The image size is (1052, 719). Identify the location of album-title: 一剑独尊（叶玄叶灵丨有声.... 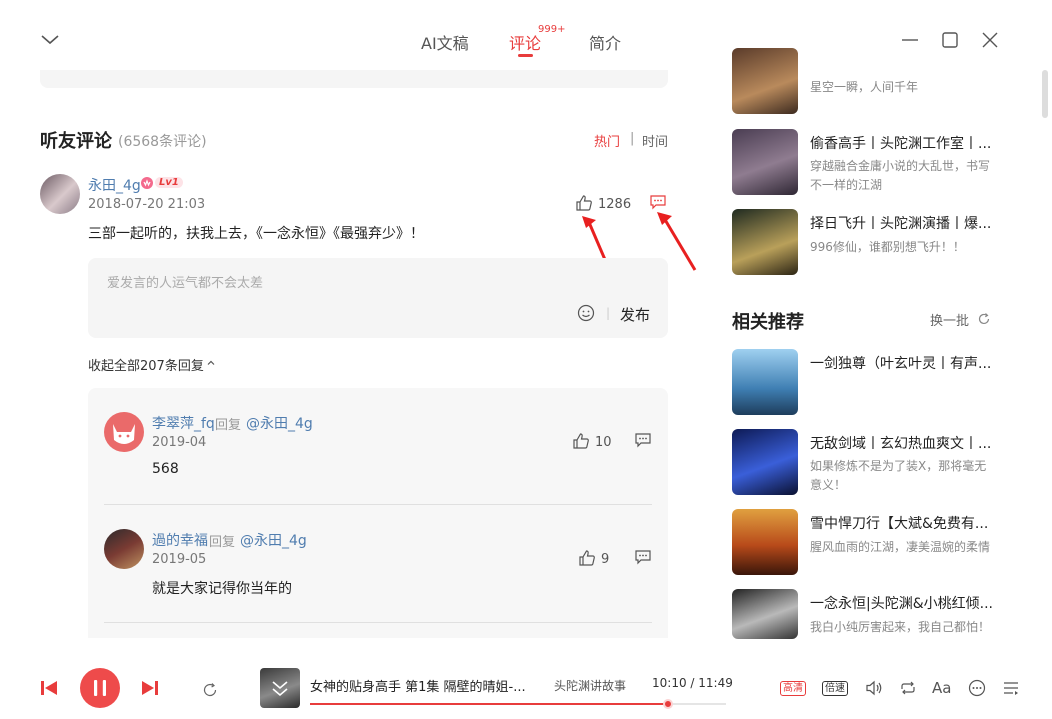
(902, 363).